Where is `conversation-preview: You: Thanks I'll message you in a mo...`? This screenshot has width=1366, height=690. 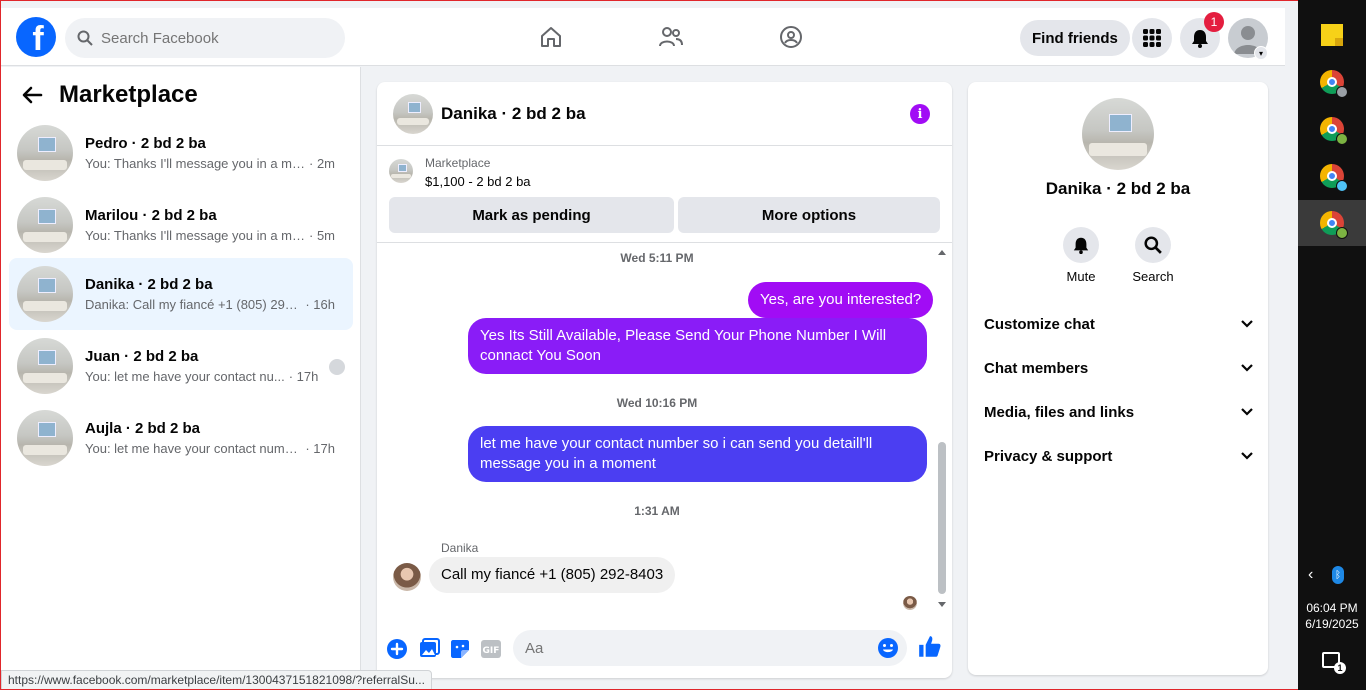
conversation-preview: You: Thanks I'll message you in a mo... is located at coordinates (195, 235).